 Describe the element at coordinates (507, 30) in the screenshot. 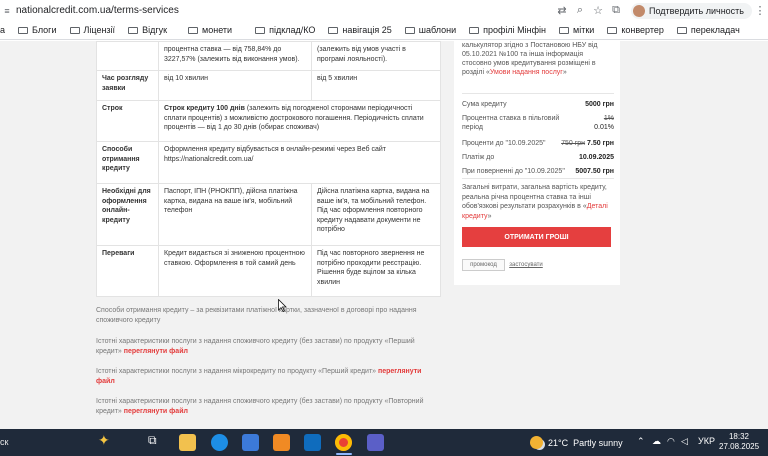

I see `bookmark-item: профілі Мінфін` at that location.